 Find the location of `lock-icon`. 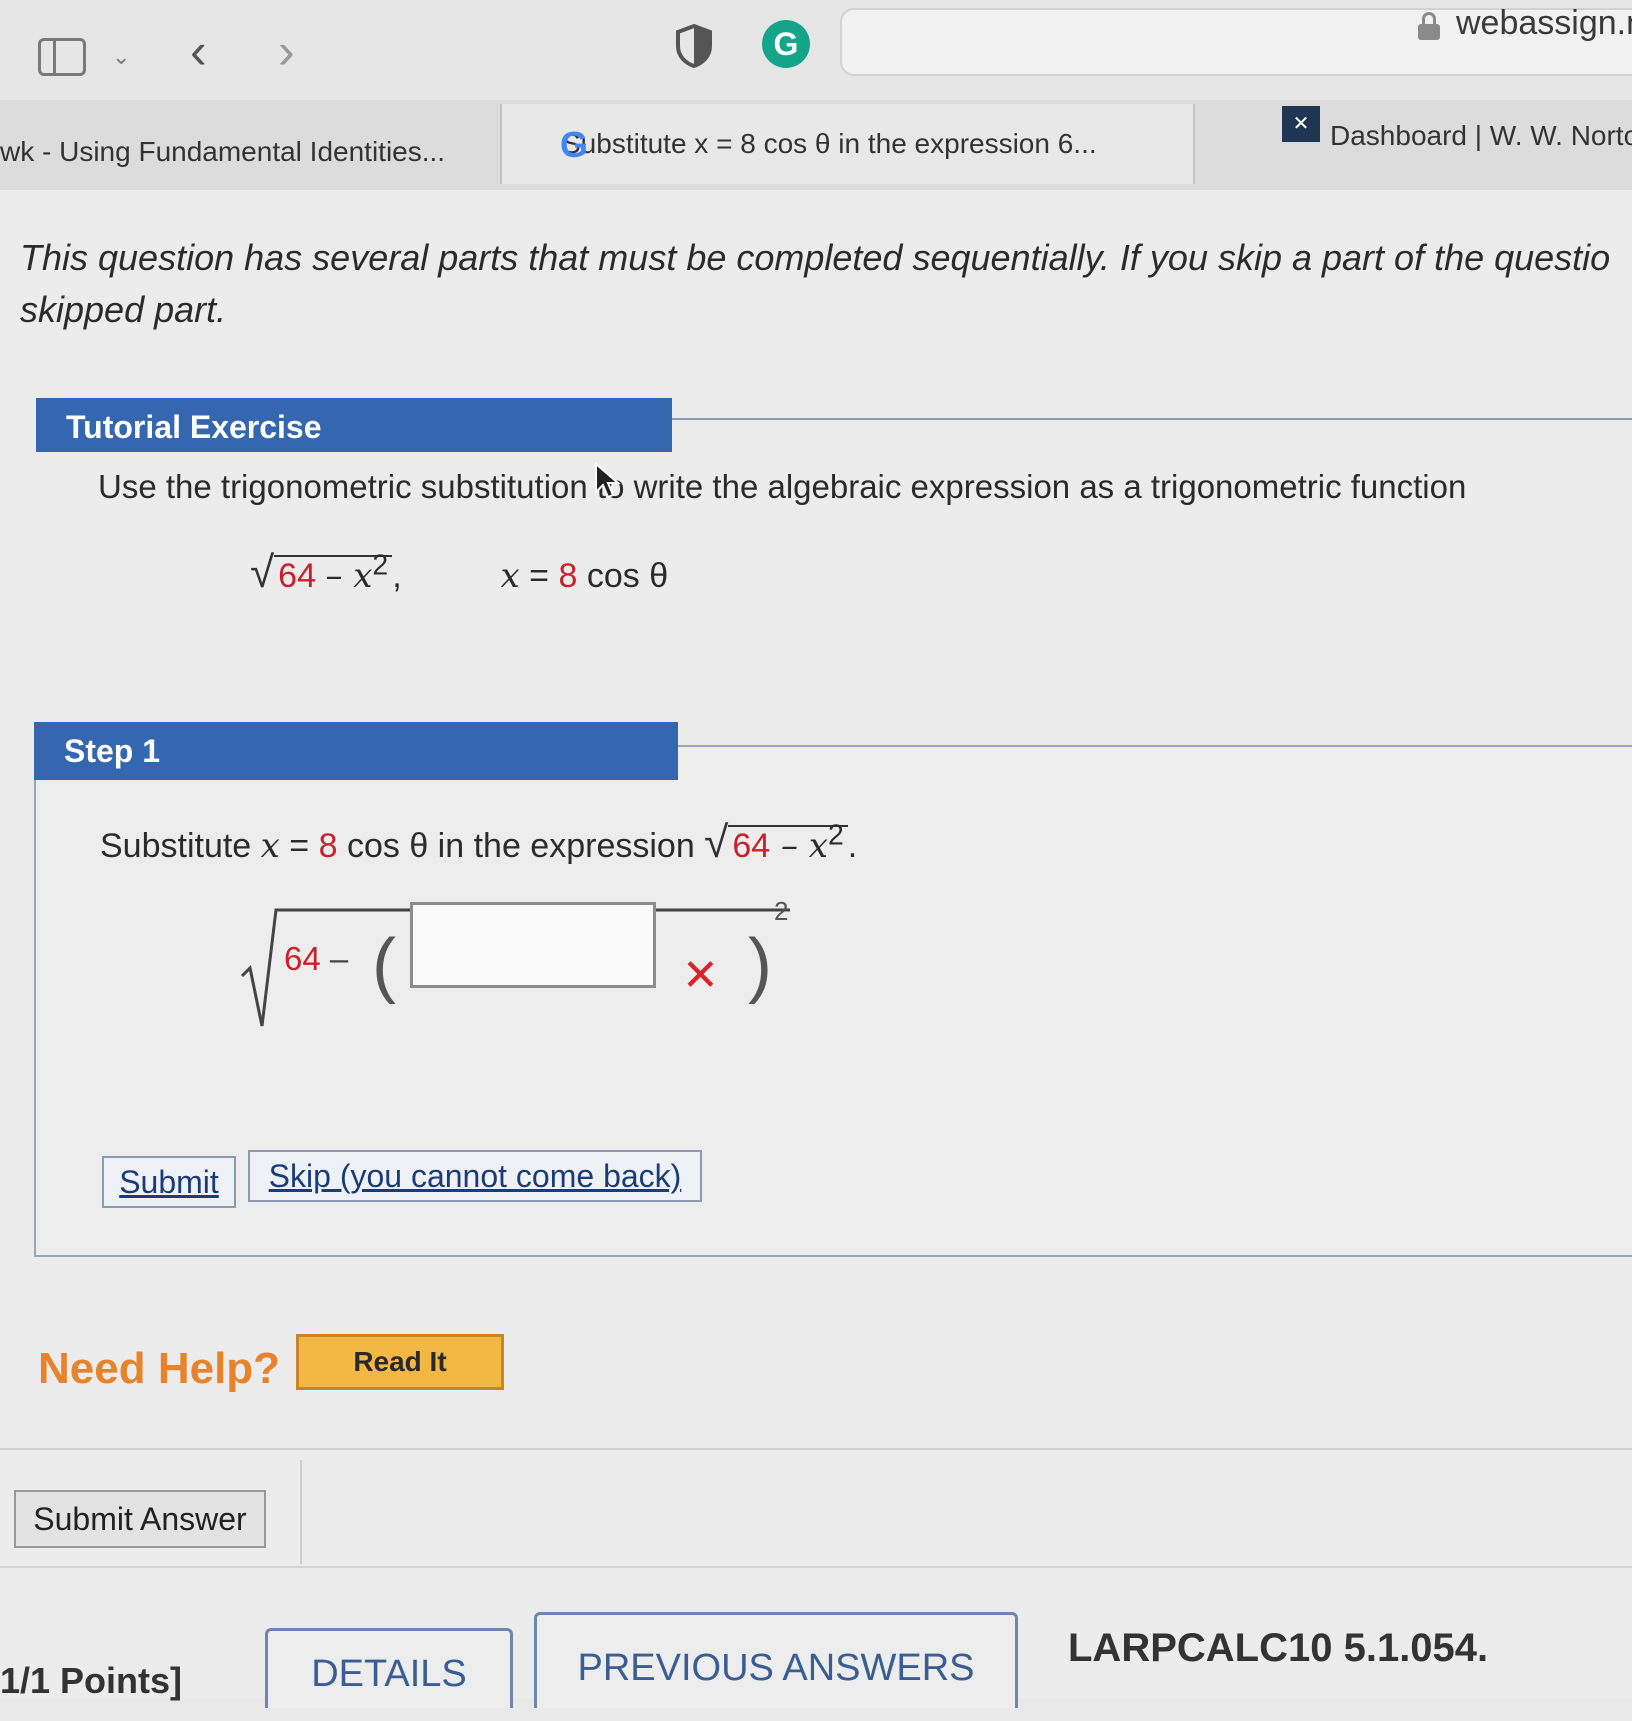

lock-icon is located at coordinates (1429, 26).